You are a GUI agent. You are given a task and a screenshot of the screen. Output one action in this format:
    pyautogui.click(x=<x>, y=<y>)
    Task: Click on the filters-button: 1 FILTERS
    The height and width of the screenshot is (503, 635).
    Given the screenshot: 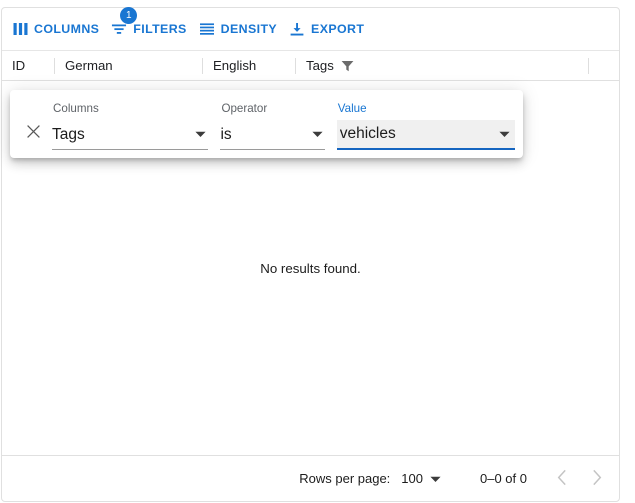 What is the action you would take?
    pyautogui.click(x=148, y=25)
    